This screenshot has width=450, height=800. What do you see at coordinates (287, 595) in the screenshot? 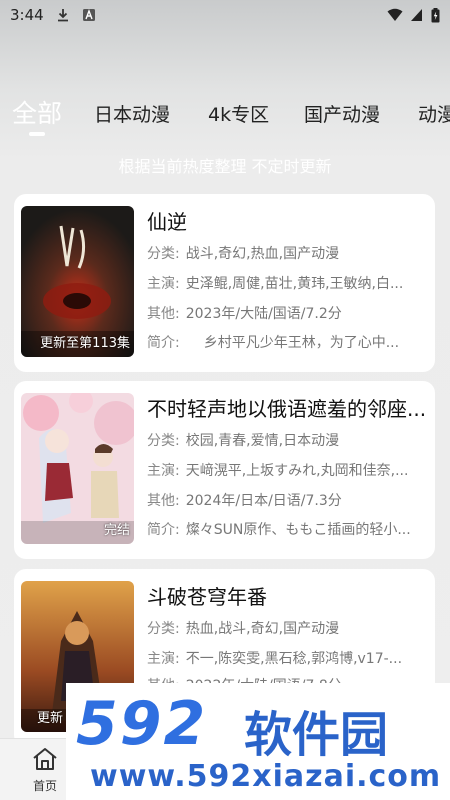
I see `item-title: 斗破苍穹年番` at bounding box center [287, 595].